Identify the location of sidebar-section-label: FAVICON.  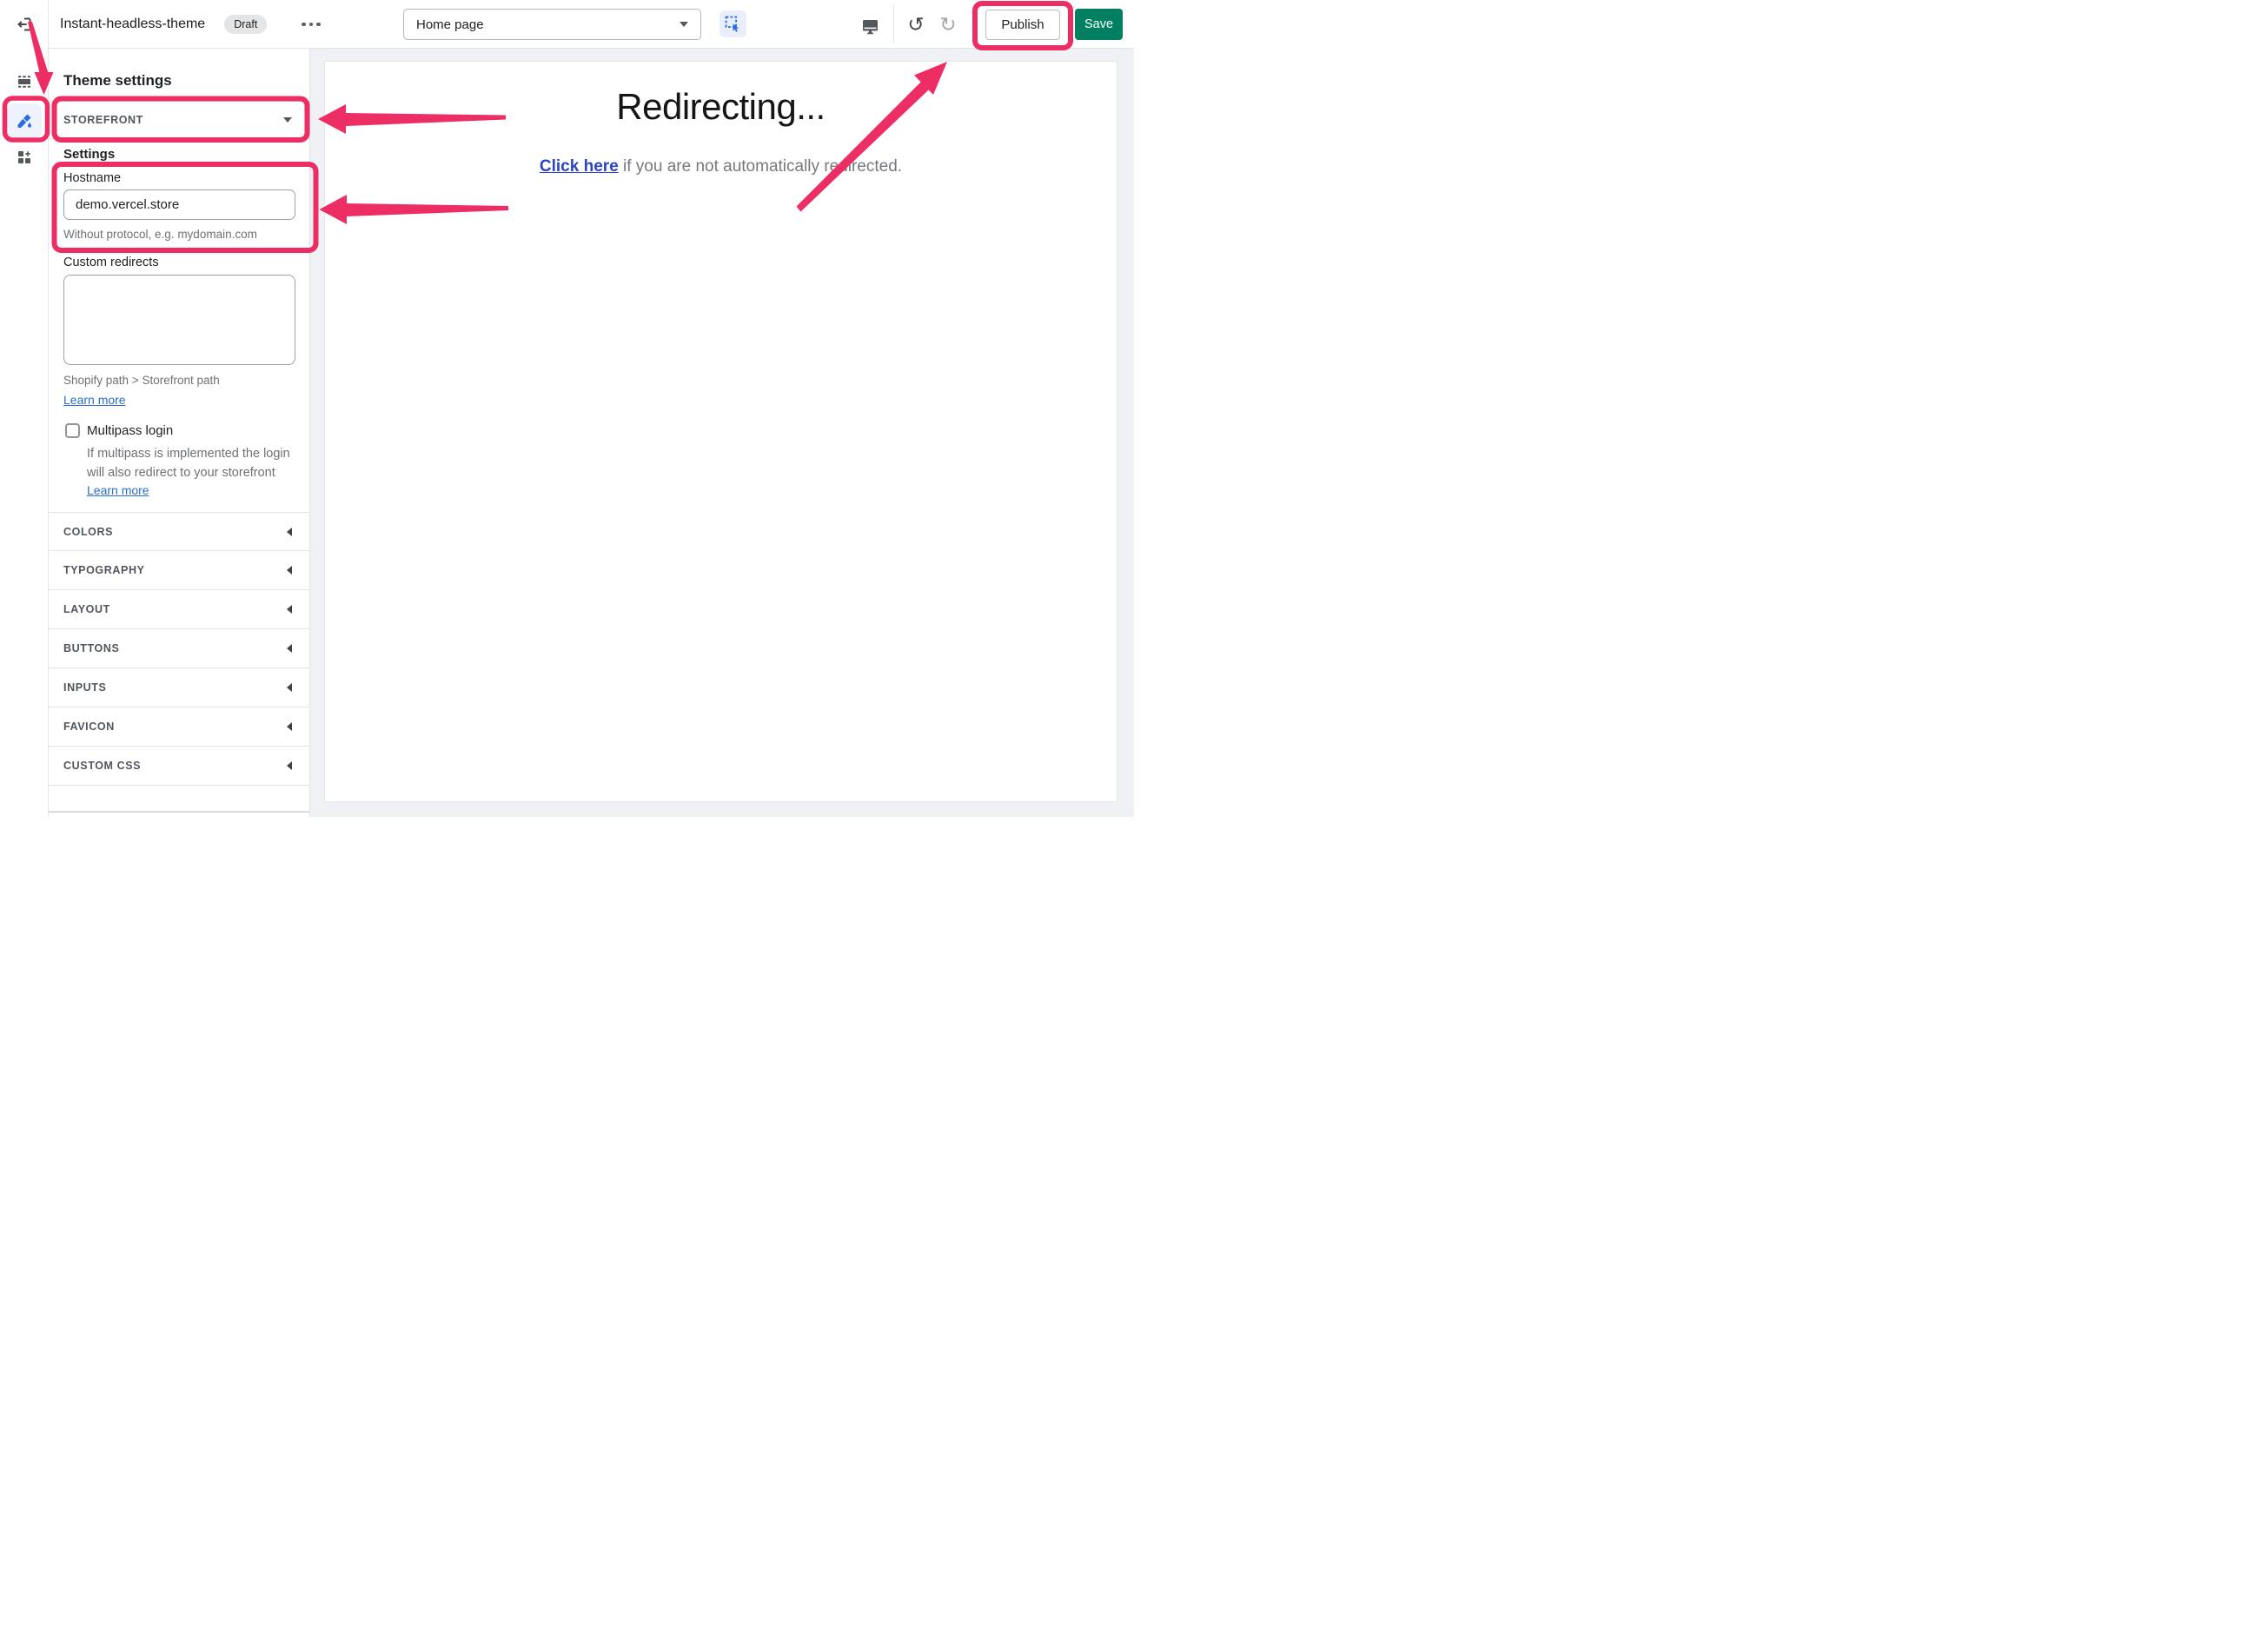
(89, 727).